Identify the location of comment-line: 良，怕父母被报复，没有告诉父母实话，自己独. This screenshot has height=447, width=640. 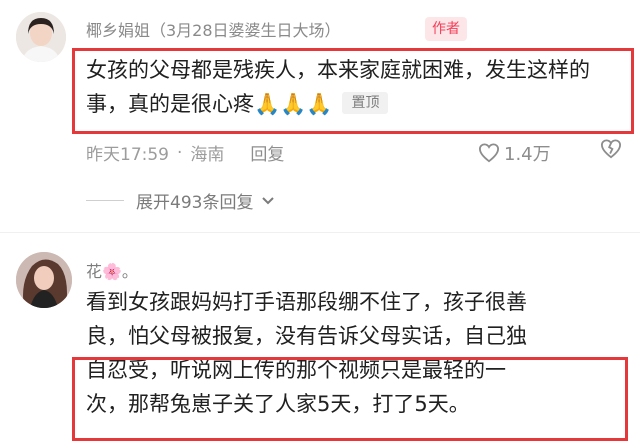
(306, 336).